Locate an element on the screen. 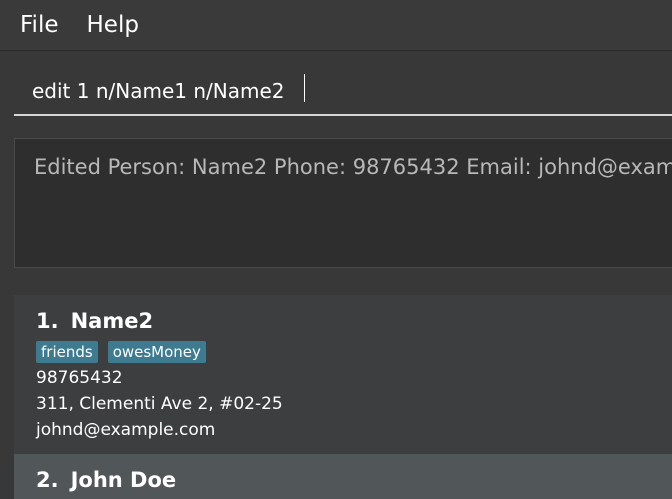 This screenshot has height=499, width=672. card-header: 1. Name2 is located at coordinates (354, 321).